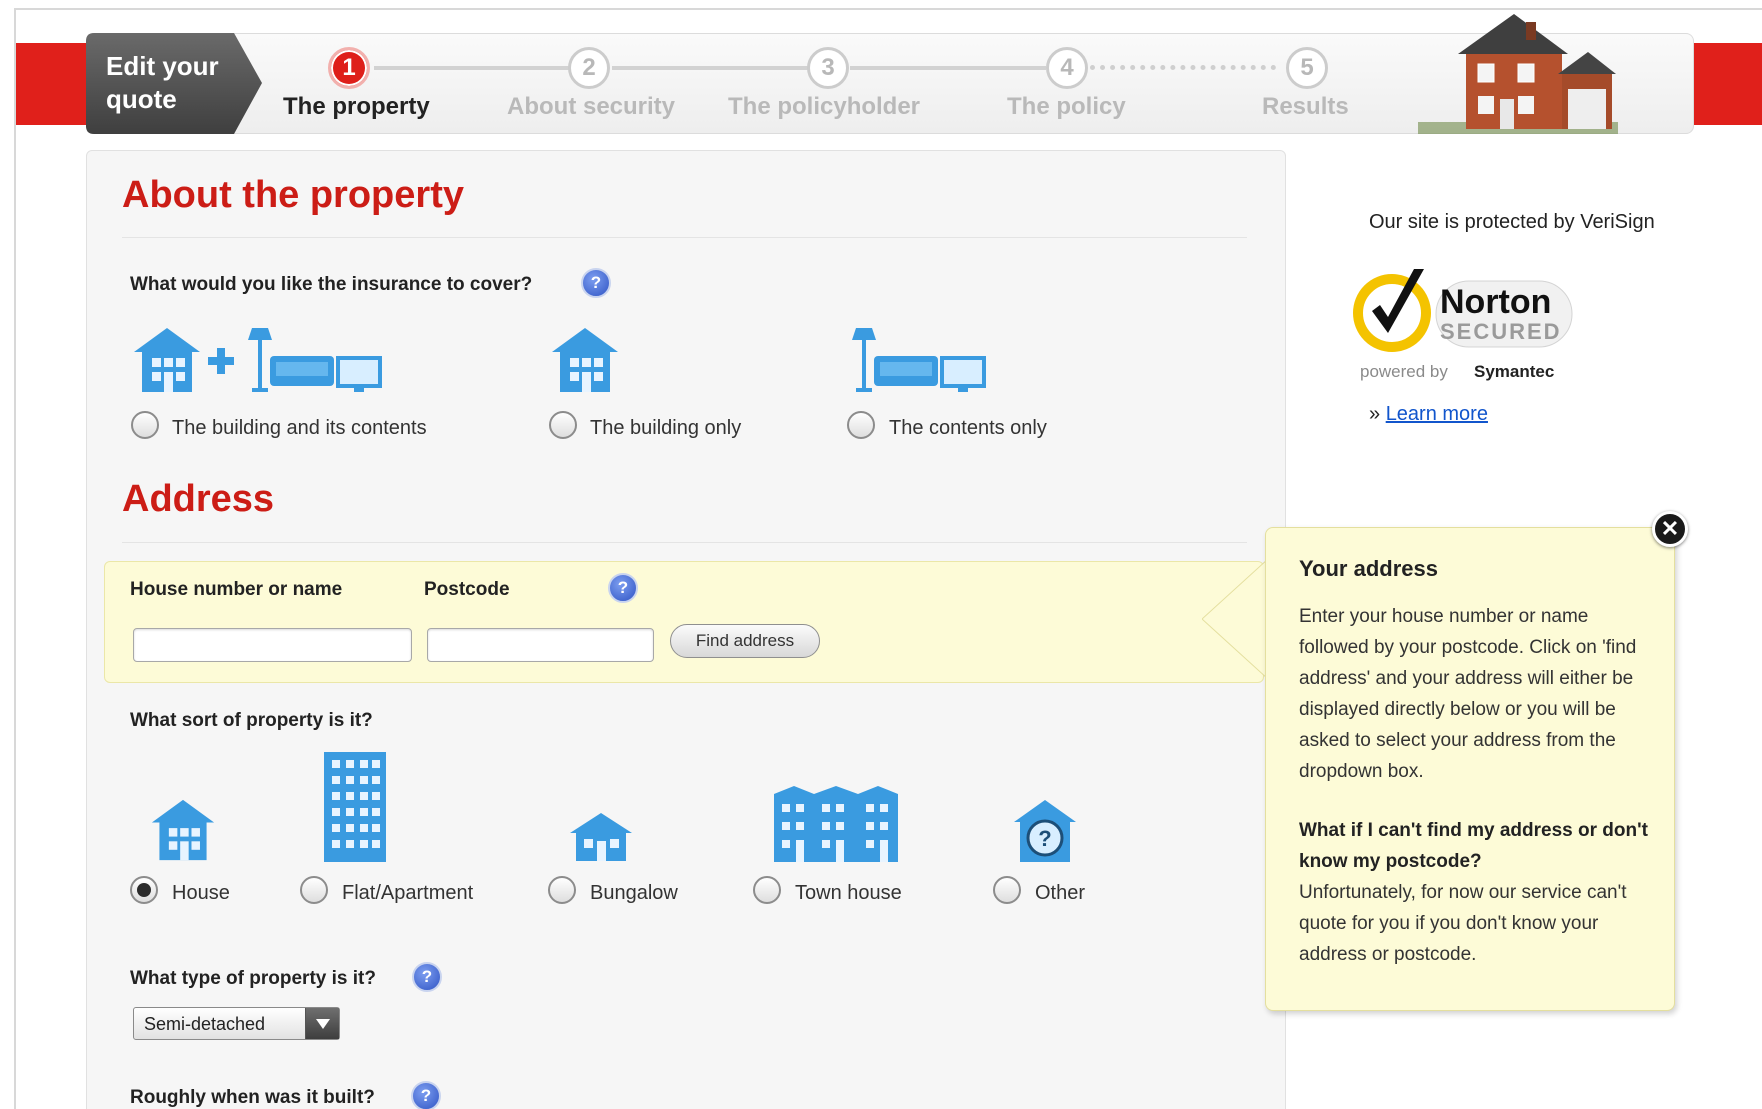 This screenshot has height=1109, width=1762. What do you see at coordinates (634, 893) in the screenshot?
I see `property-option-label: Bungalow` at bounding box center [634, 893].